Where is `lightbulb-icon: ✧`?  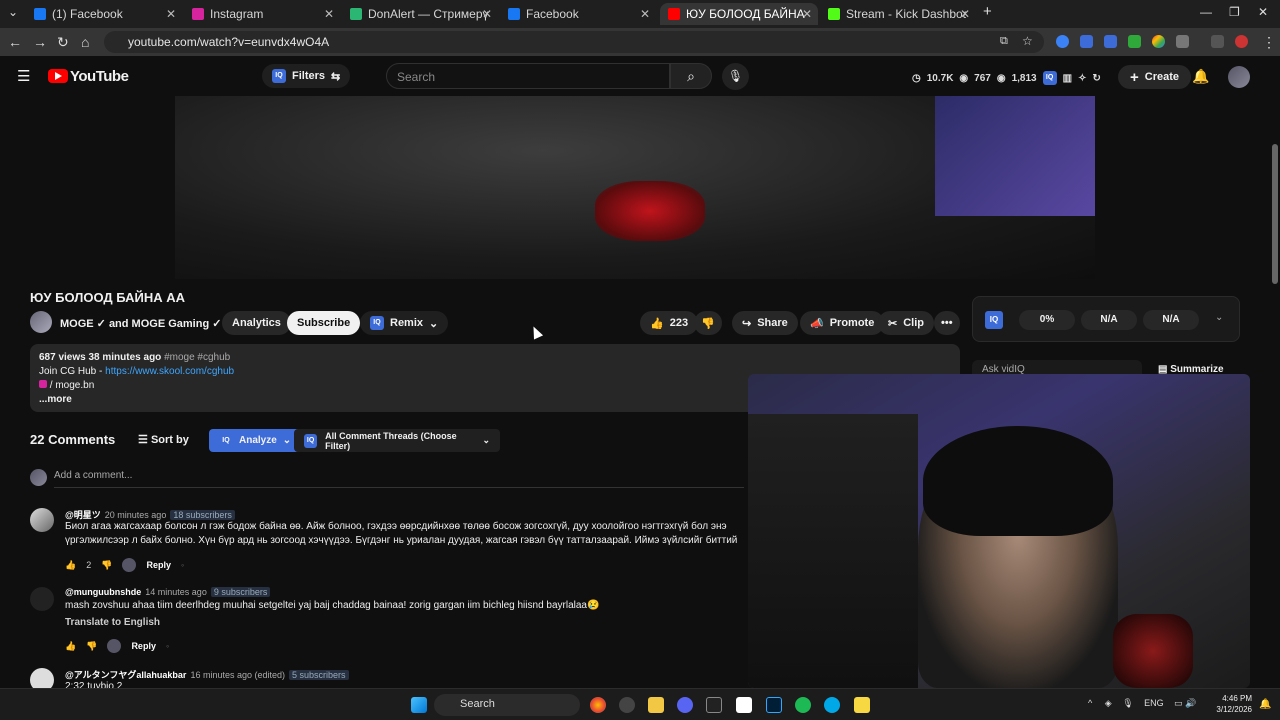
lightbulb-icon: ✧ is located at coordinates (1082, 78).